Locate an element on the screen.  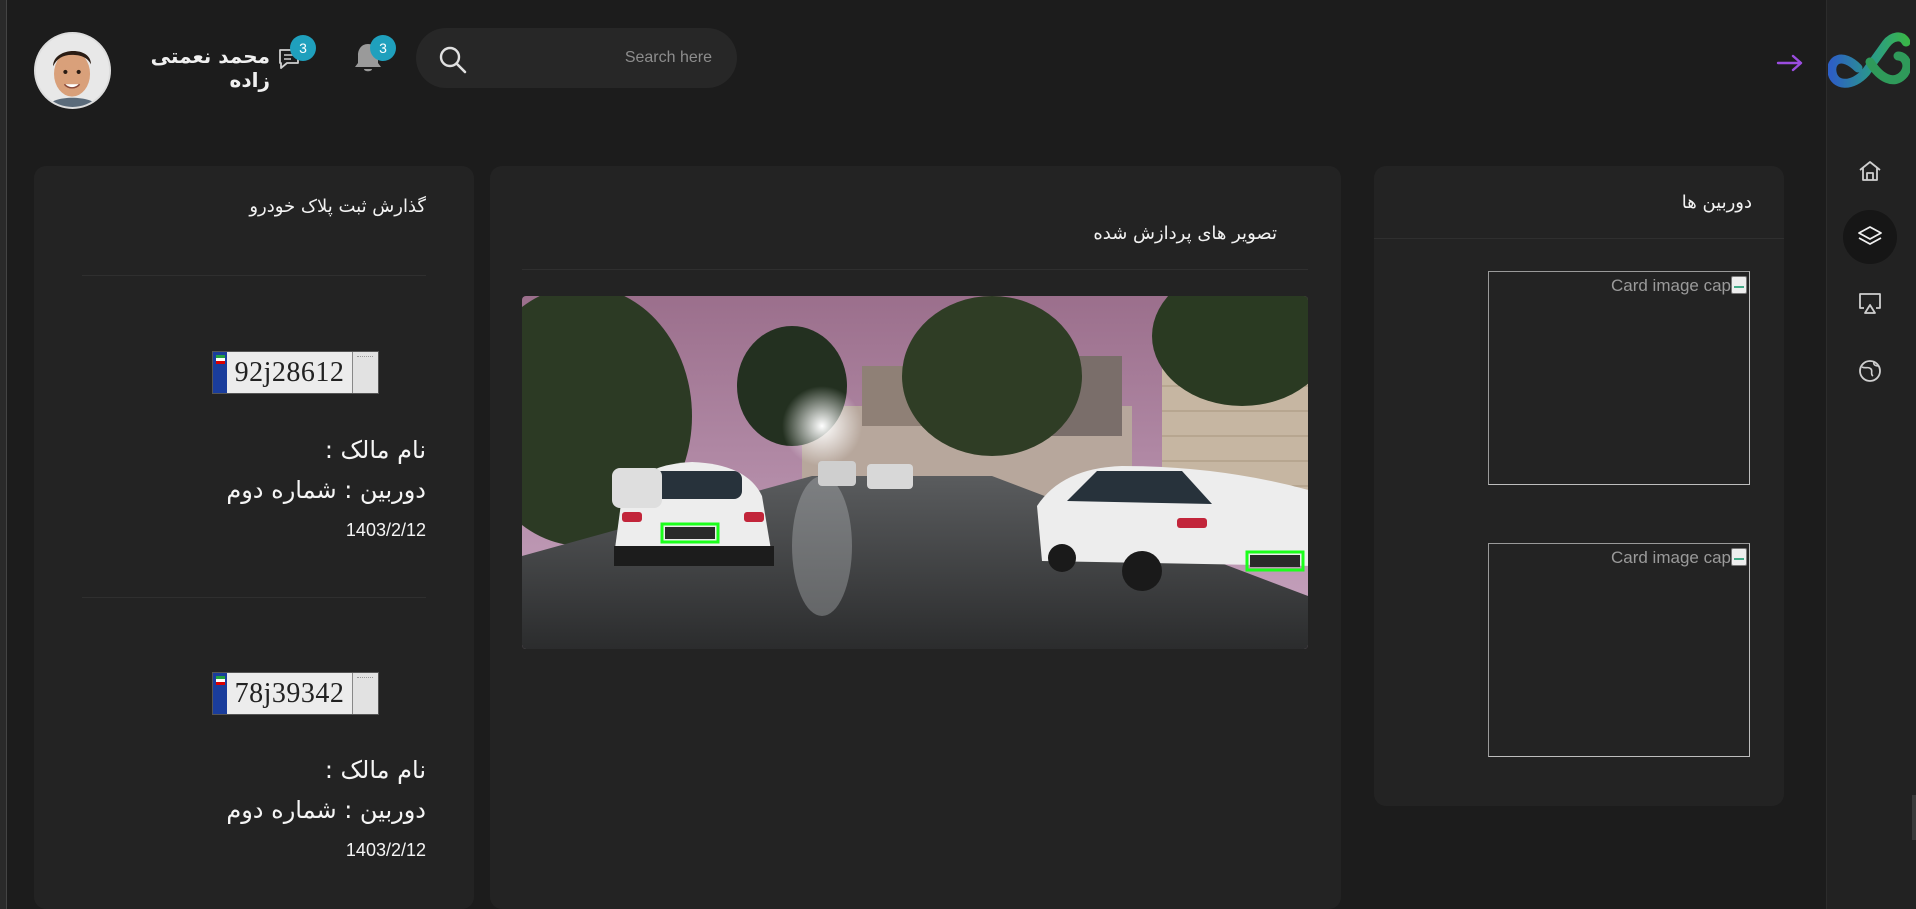
notifications-button: 3 is located at coordinates (373, 55).